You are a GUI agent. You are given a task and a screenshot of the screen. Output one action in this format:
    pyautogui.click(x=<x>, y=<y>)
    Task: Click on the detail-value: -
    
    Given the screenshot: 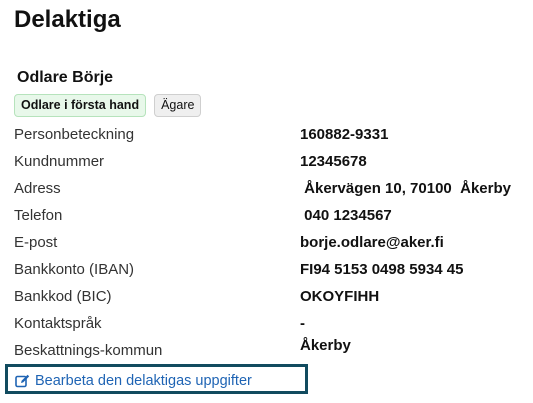 What is the action you would take?
    pyautogui.click(x=302, y=323)
    